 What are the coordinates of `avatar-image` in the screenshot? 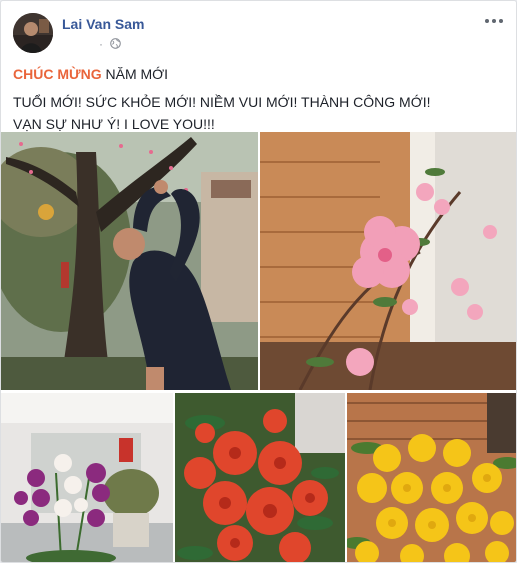 It's located at (33, 33).